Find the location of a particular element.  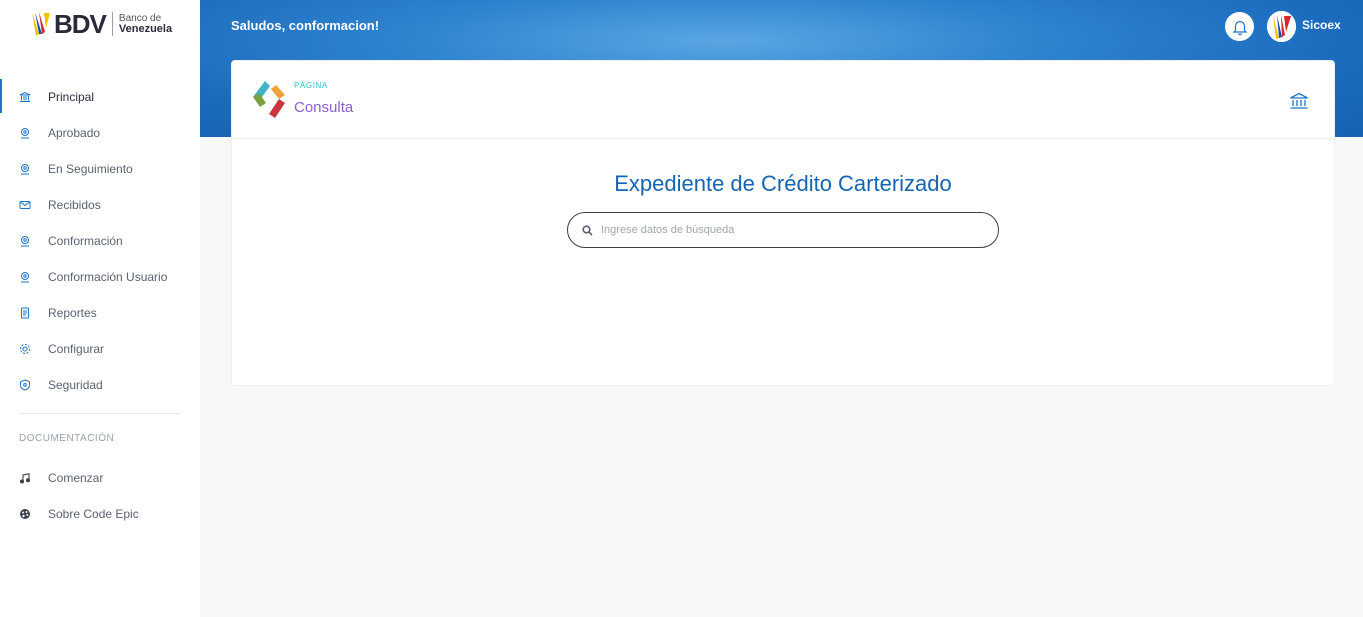

sidebar-item-label: Seguridad is located at coordinates (75, 385).